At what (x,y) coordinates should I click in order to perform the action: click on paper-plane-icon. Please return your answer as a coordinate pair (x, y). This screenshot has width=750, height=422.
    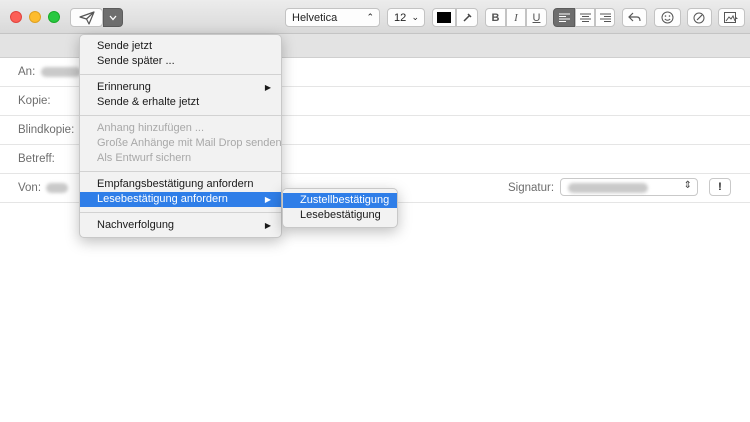
    Looking at the image, I should click on (86, 17).